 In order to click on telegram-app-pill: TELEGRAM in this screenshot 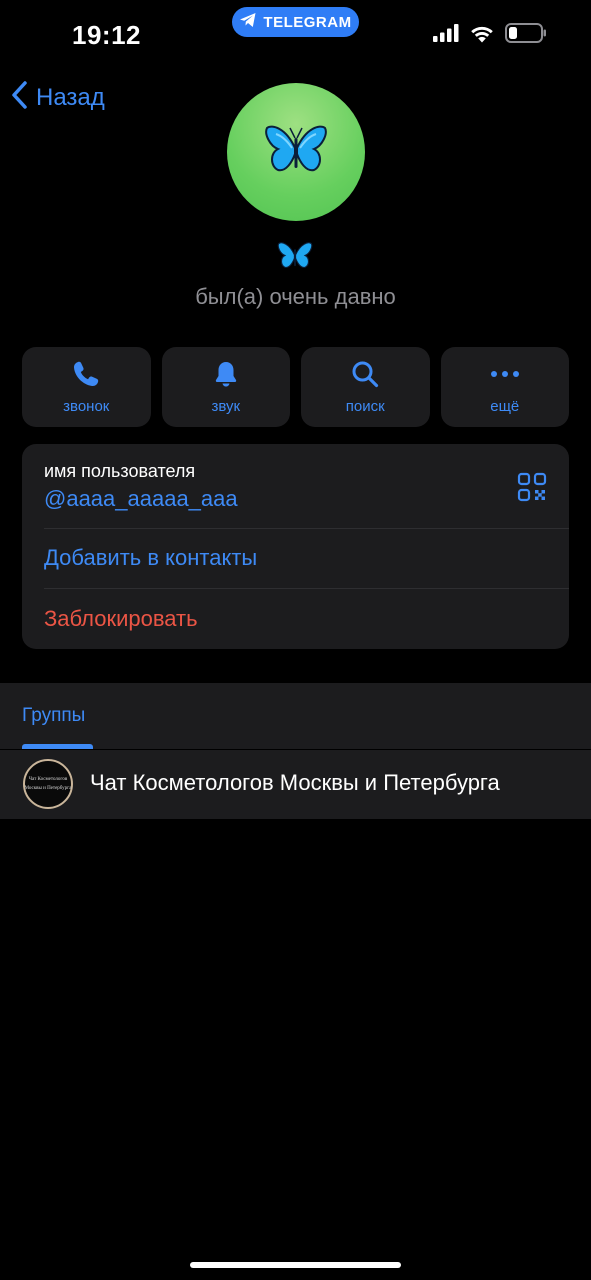, I will do `click(295, 22)`.